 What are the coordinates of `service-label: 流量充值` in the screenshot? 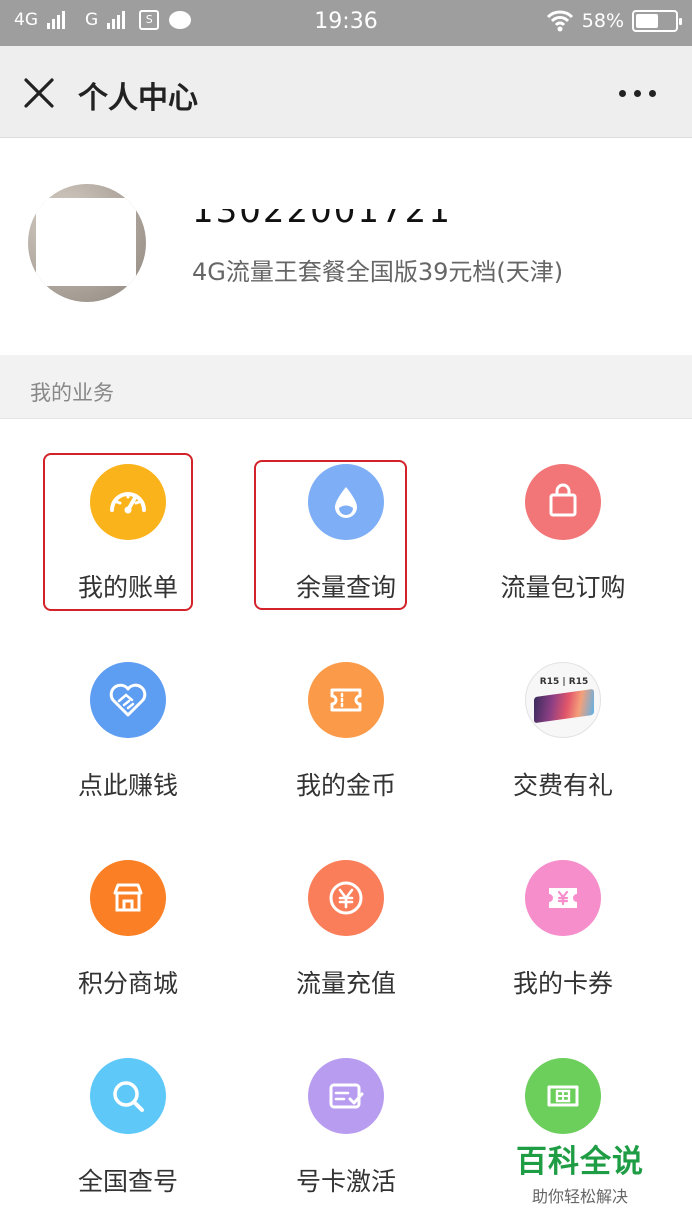 It's located at (345, 983).